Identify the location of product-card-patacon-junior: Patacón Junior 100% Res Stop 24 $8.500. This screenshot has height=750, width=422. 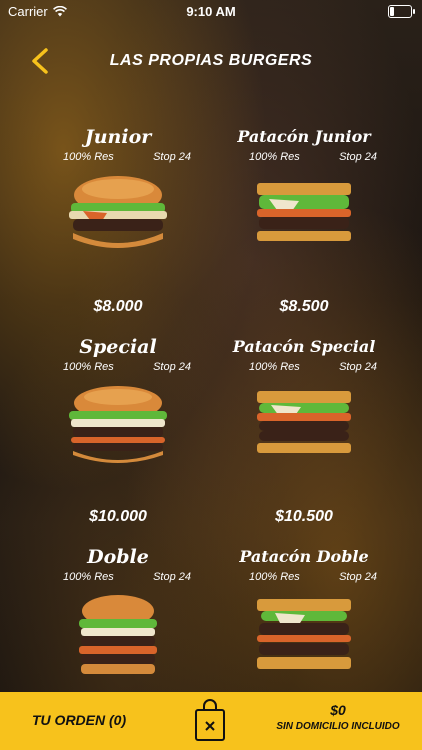
(304, 220).